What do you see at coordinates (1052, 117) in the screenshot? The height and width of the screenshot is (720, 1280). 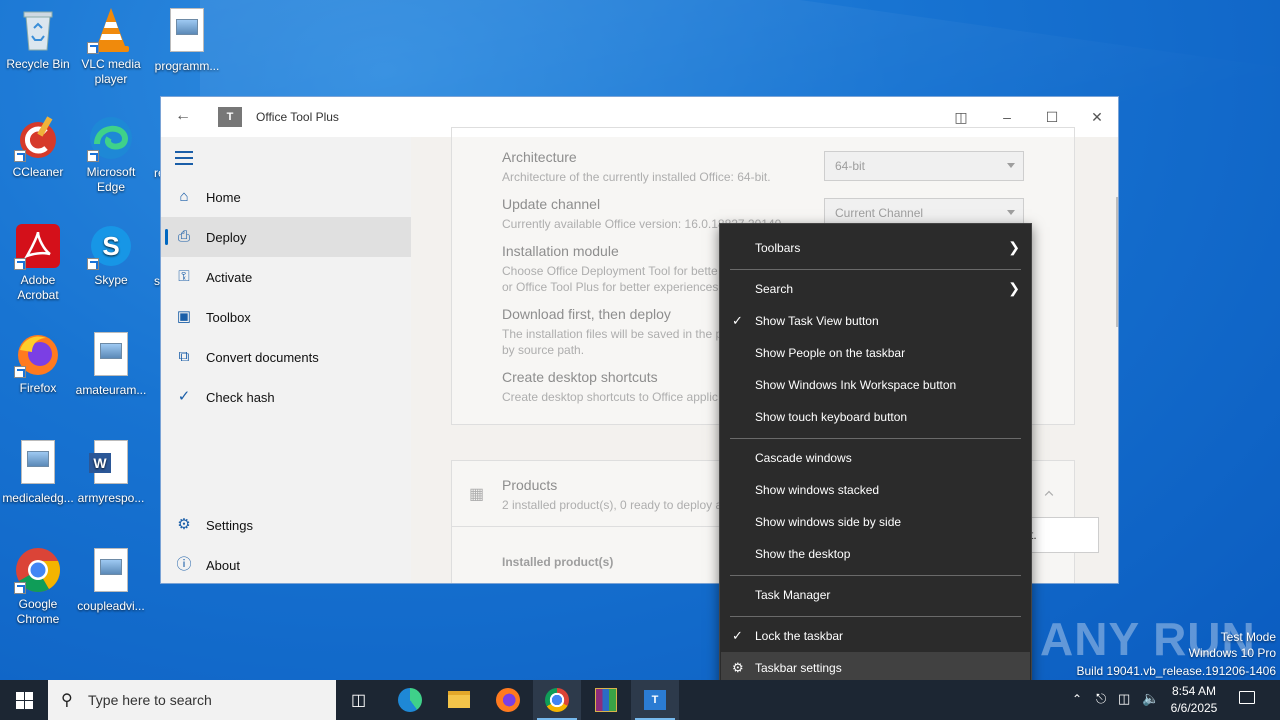 I see `maximize-button: ☐` at bounding box center [1052, 117].